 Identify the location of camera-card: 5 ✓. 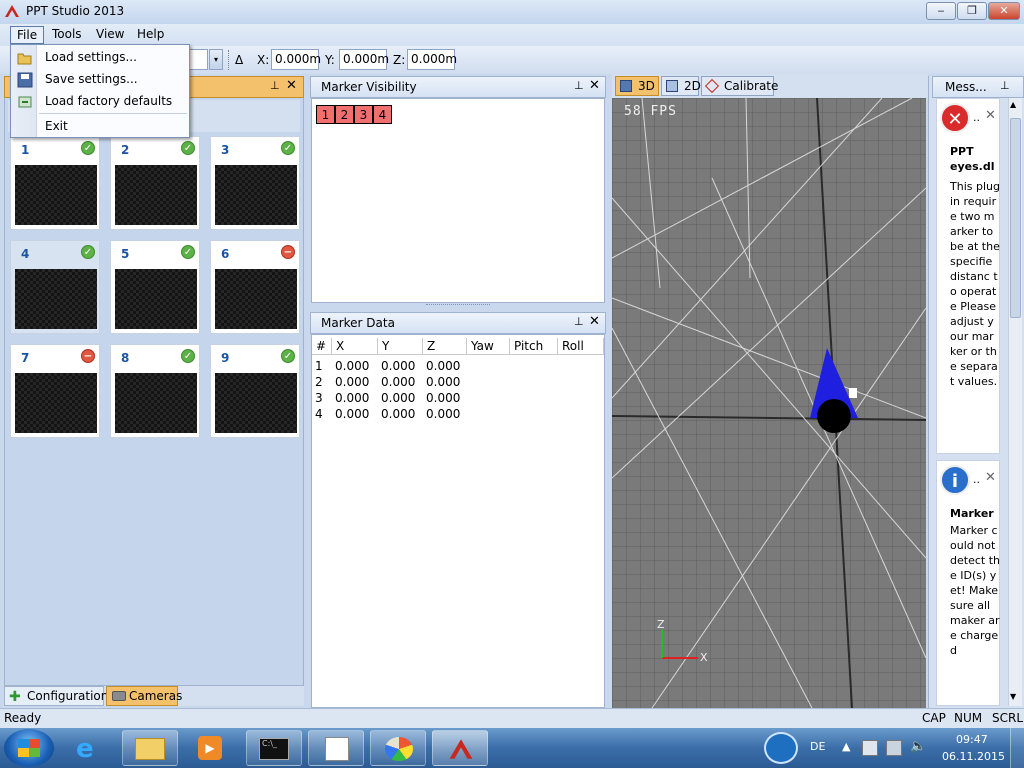
(155, 287).